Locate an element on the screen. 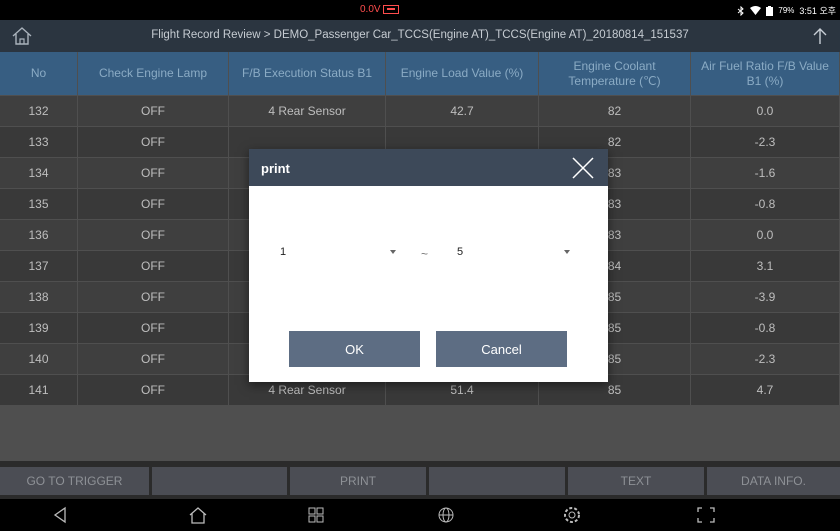  close-icon is located at coordinates (583, 168).